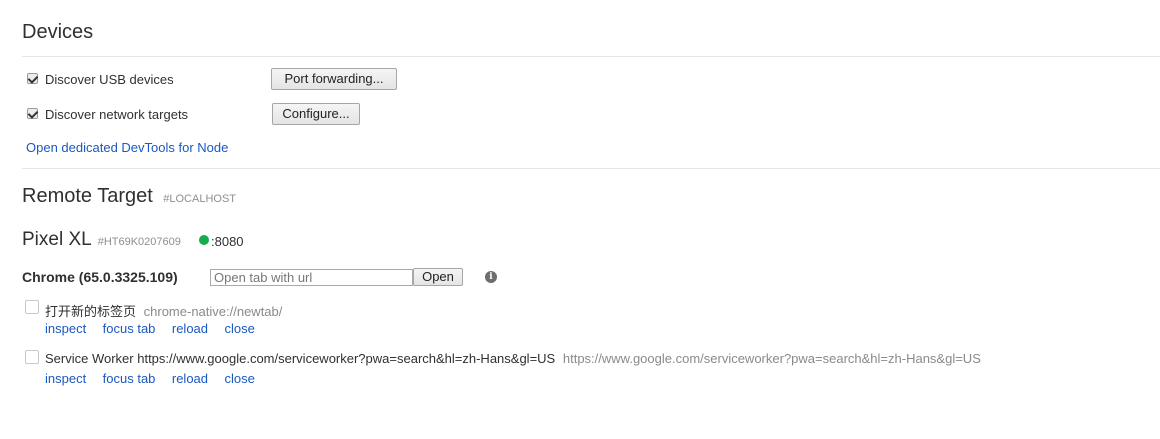 This screenshot has height=439, width=1160. Describe the element at coordinates (204, 240) in the screenshot. I see `connection-status-icon` at that location.